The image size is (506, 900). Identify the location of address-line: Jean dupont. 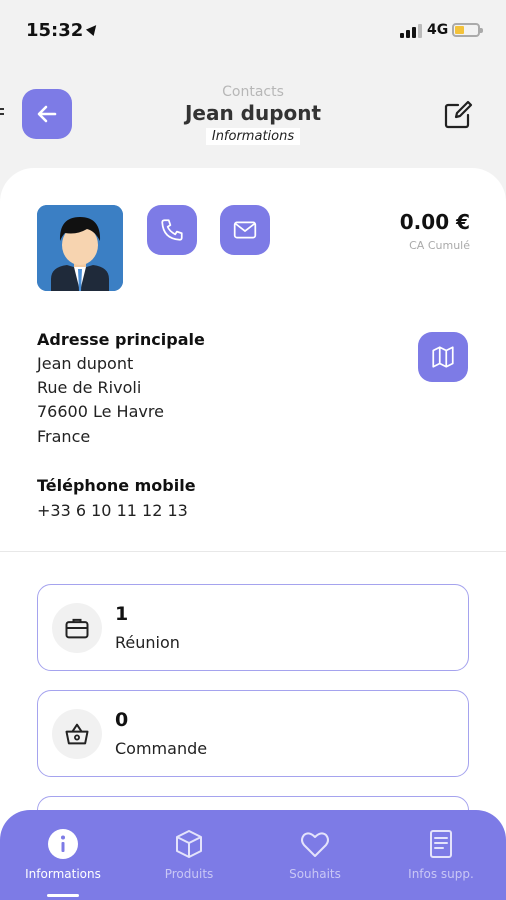
(85, 363).